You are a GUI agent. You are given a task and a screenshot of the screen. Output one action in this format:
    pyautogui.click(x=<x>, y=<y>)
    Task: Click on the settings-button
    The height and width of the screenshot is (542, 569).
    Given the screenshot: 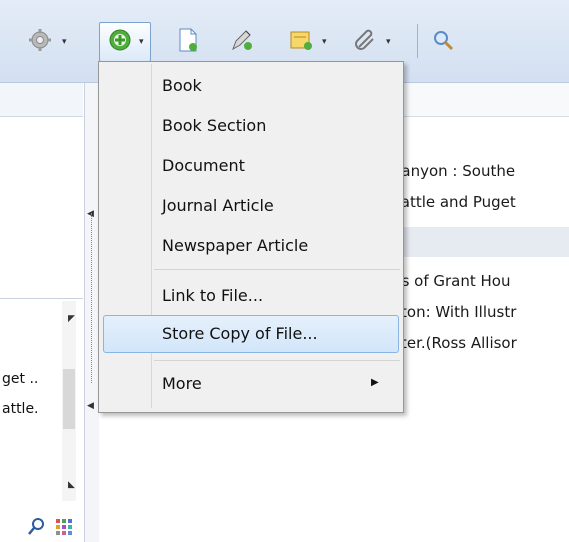 What is the action you would take?
    pyautogui.click(x=40, y=40)
    